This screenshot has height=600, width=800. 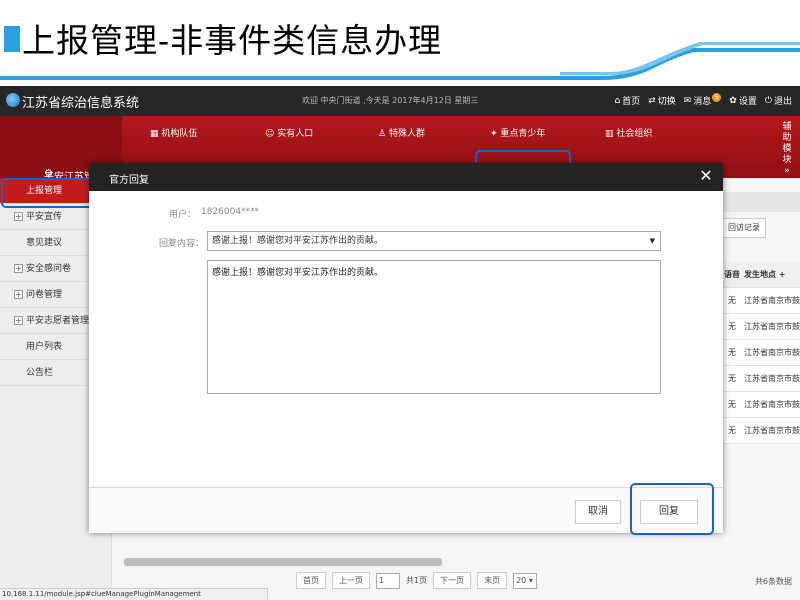 I want to click on logout-link: ⏻ 退出, so click(x=778, y=101).